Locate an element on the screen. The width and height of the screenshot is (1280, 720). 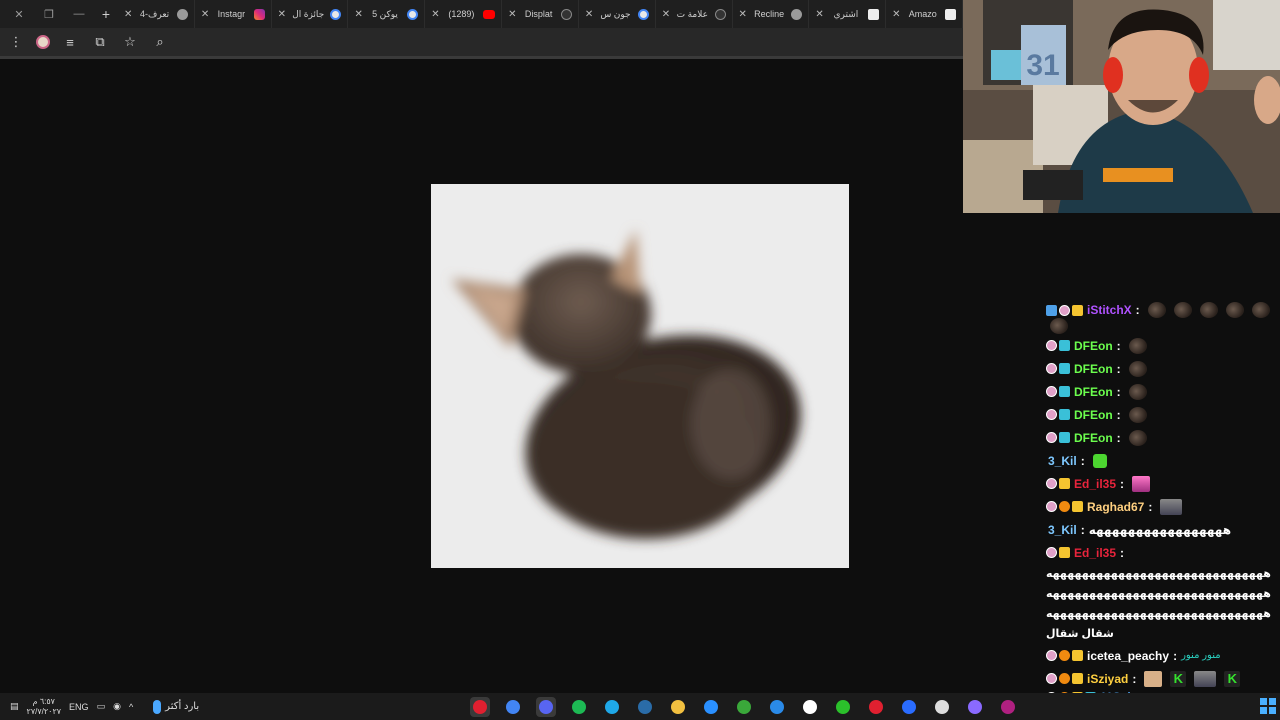
winrar-icon is located at coordinates (1008, 707).